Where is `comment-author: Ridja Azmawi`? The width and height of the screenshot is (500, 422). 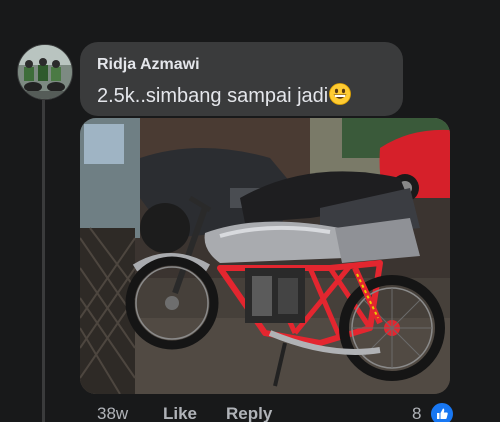 comment-author: Ridja Azmawi is located at coordinates (148, 65).